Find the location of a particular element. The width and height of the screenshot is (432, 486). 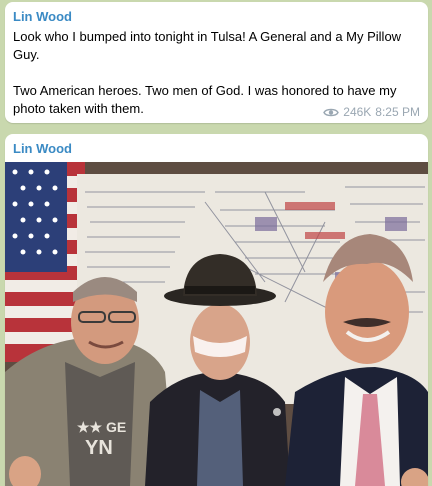

view-count: 246K is located at coordinates (357, 112).